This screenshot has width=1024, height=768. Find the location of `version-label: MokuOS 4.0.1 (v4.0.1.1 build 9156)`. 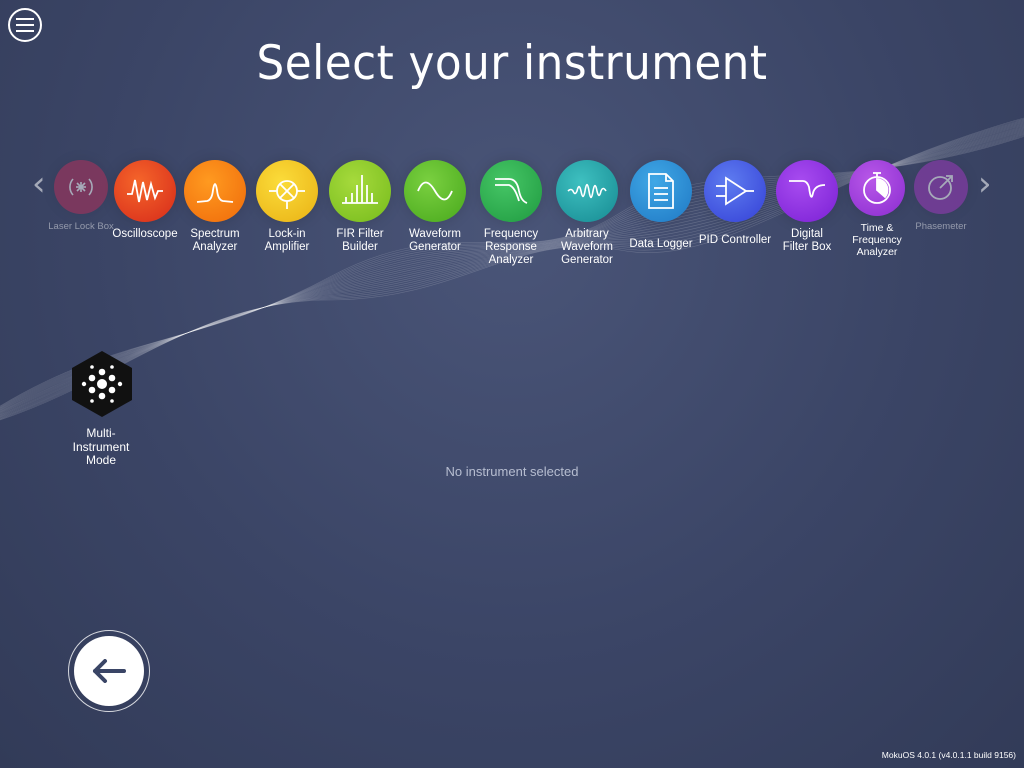

version-label: MokuOS 4.0.1 (v4.0.1.1 build 9156) is located at coordinates (948, 755).